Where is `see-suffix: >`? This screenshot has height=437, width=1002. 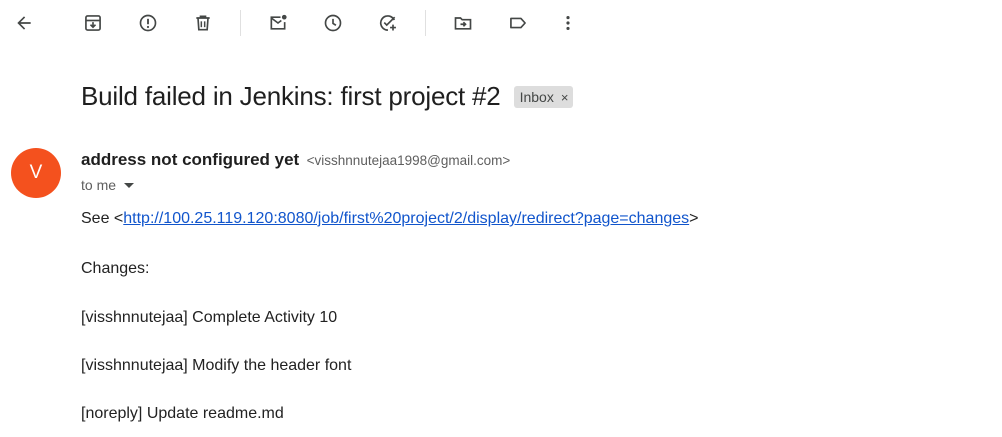 see-suffix: > is located at coordinates (694, 218).